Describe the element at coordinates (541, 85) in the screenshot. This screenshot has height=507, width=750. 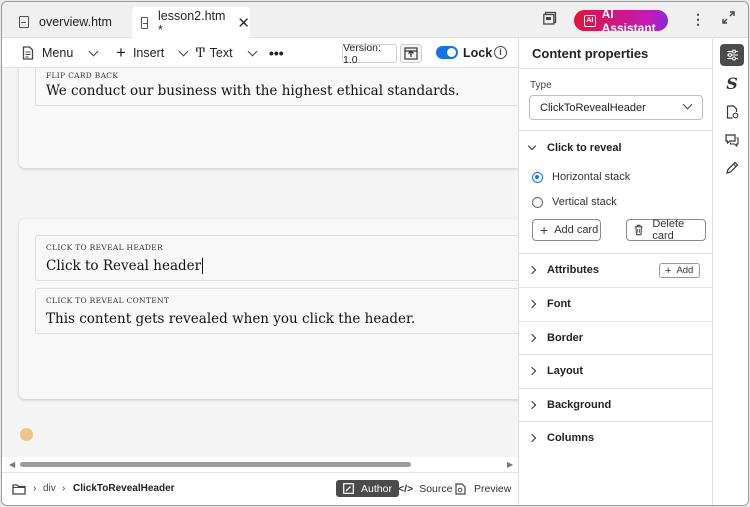
I see `type-label: Type` at that location.